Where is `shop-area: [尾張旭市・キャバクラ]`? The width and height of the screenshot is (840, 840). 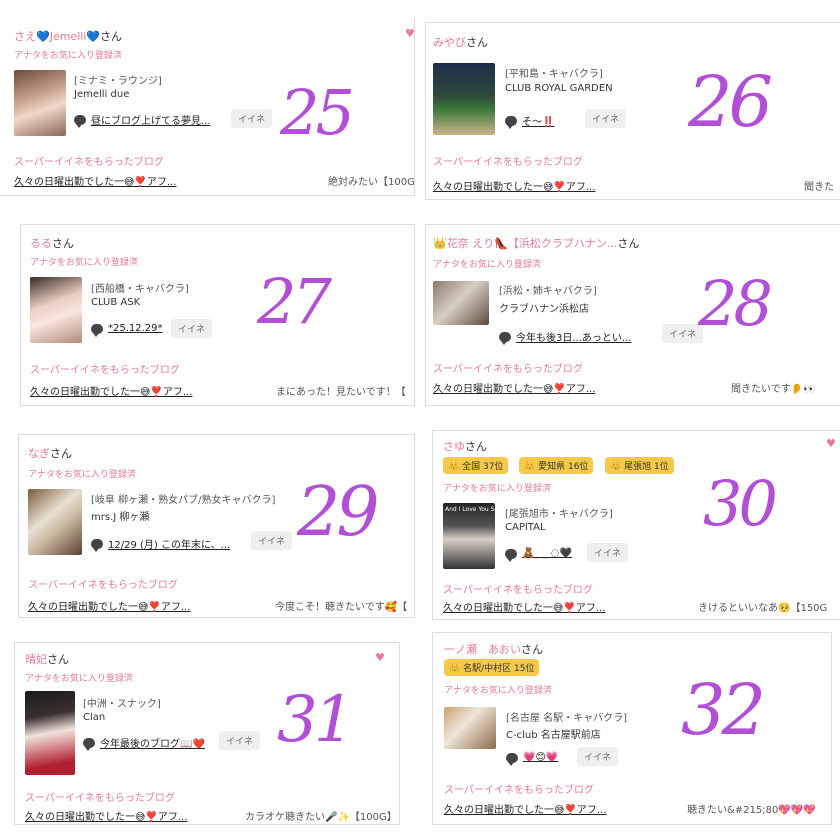
shop-area: [尾張旭市・キャバクラ] is located at coordinates (559, 514).